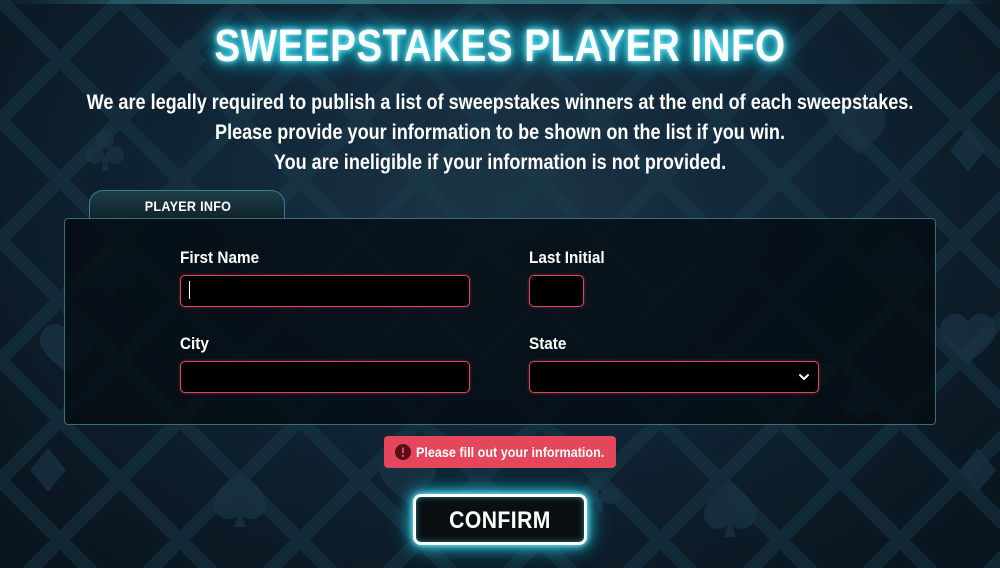 This screenshot has width=1000, height=568. I want to click on chevron-down-icon, so click(804, 377).